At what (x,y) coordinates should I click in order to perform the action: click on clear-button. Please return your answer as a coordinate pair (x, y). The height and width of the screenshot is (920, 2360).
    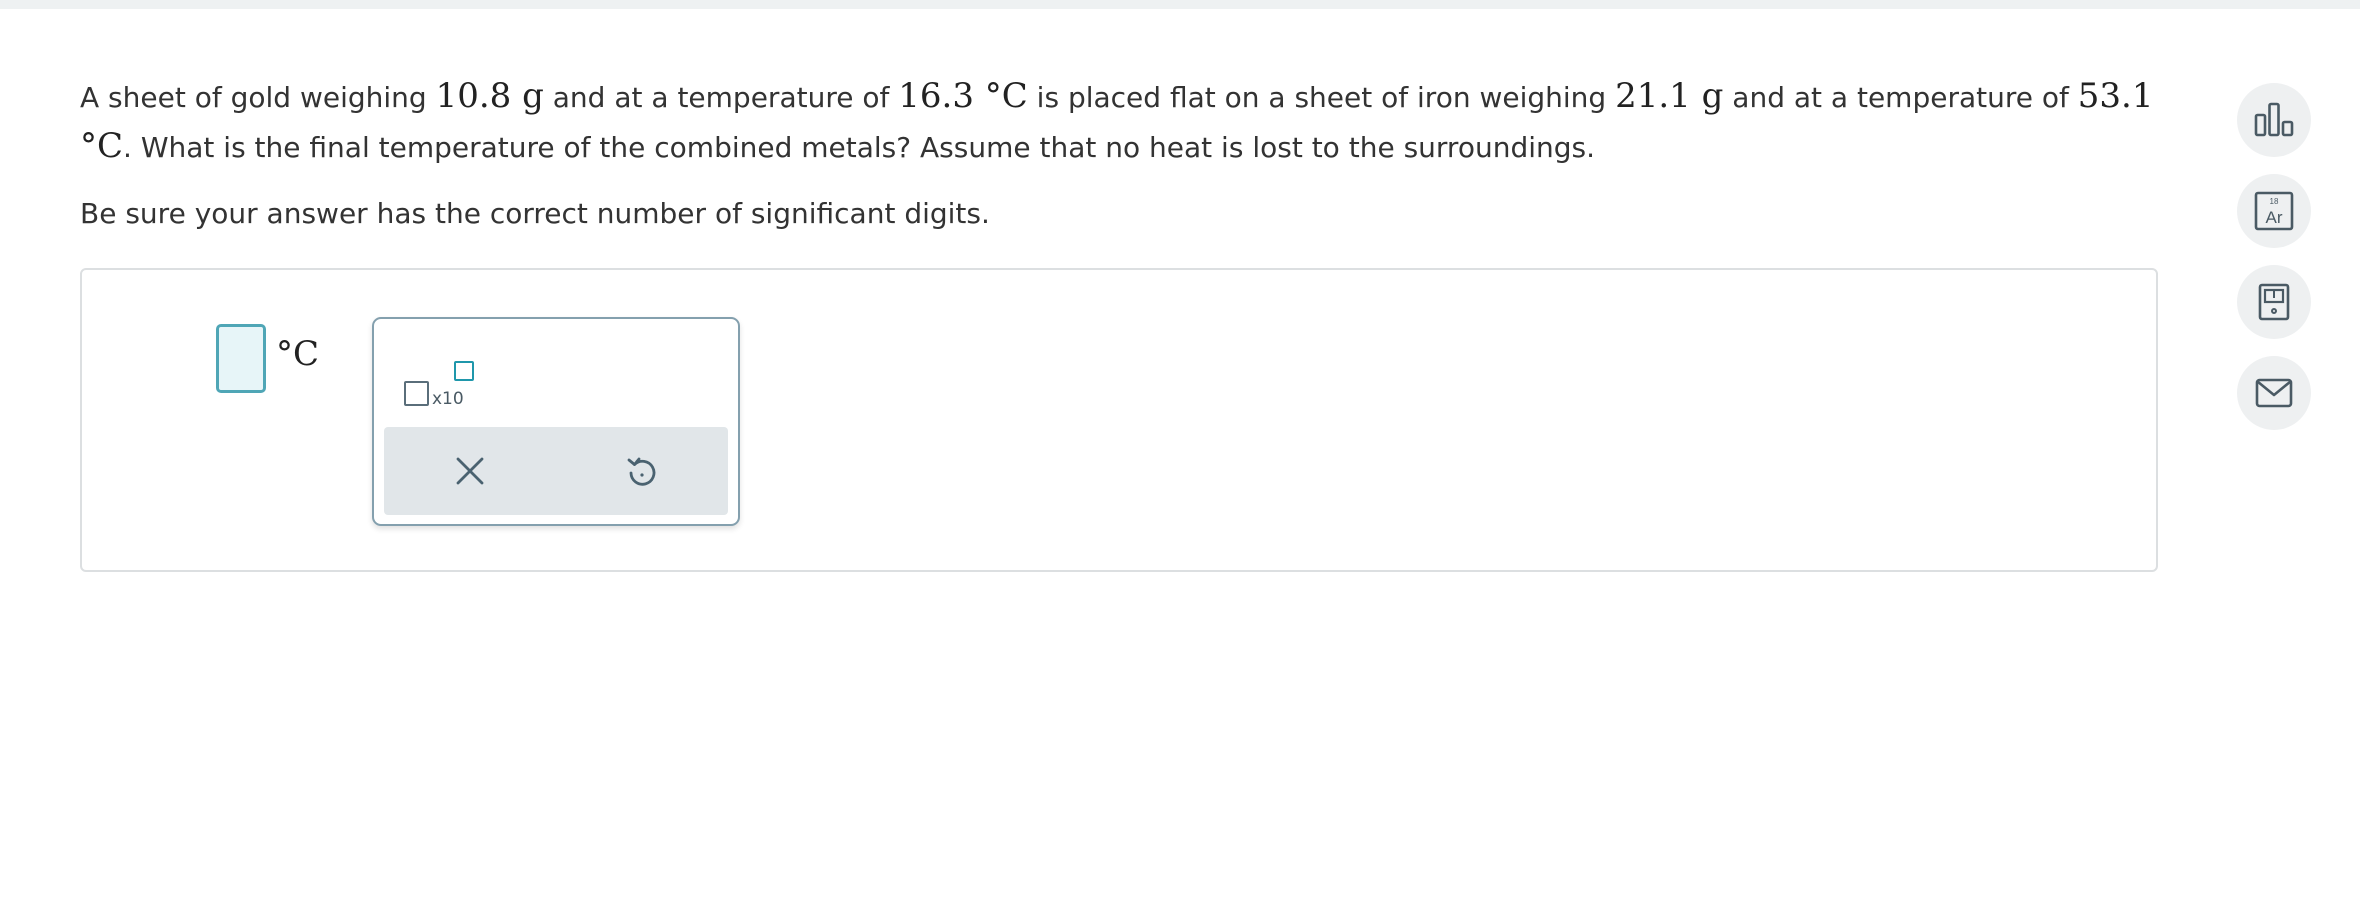
    Looking at the image, I should click on (470, 471).